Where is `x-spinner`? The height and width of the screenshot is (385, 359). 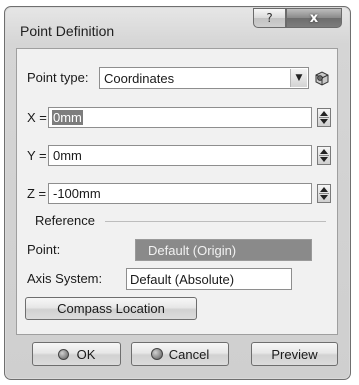
x-spinner is located at coordinates (324, 117).